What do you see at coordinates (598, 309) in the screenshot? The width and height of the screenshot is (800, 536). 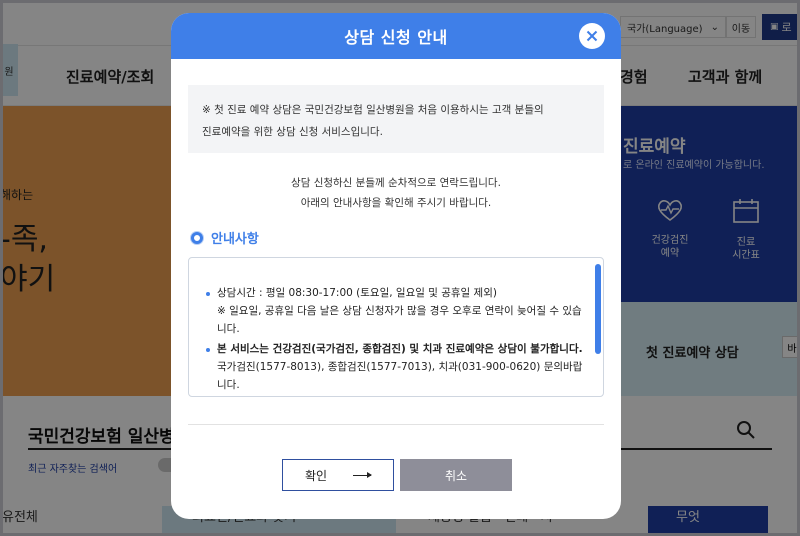 I see `scrollbar` at bounding box center [598, 309].